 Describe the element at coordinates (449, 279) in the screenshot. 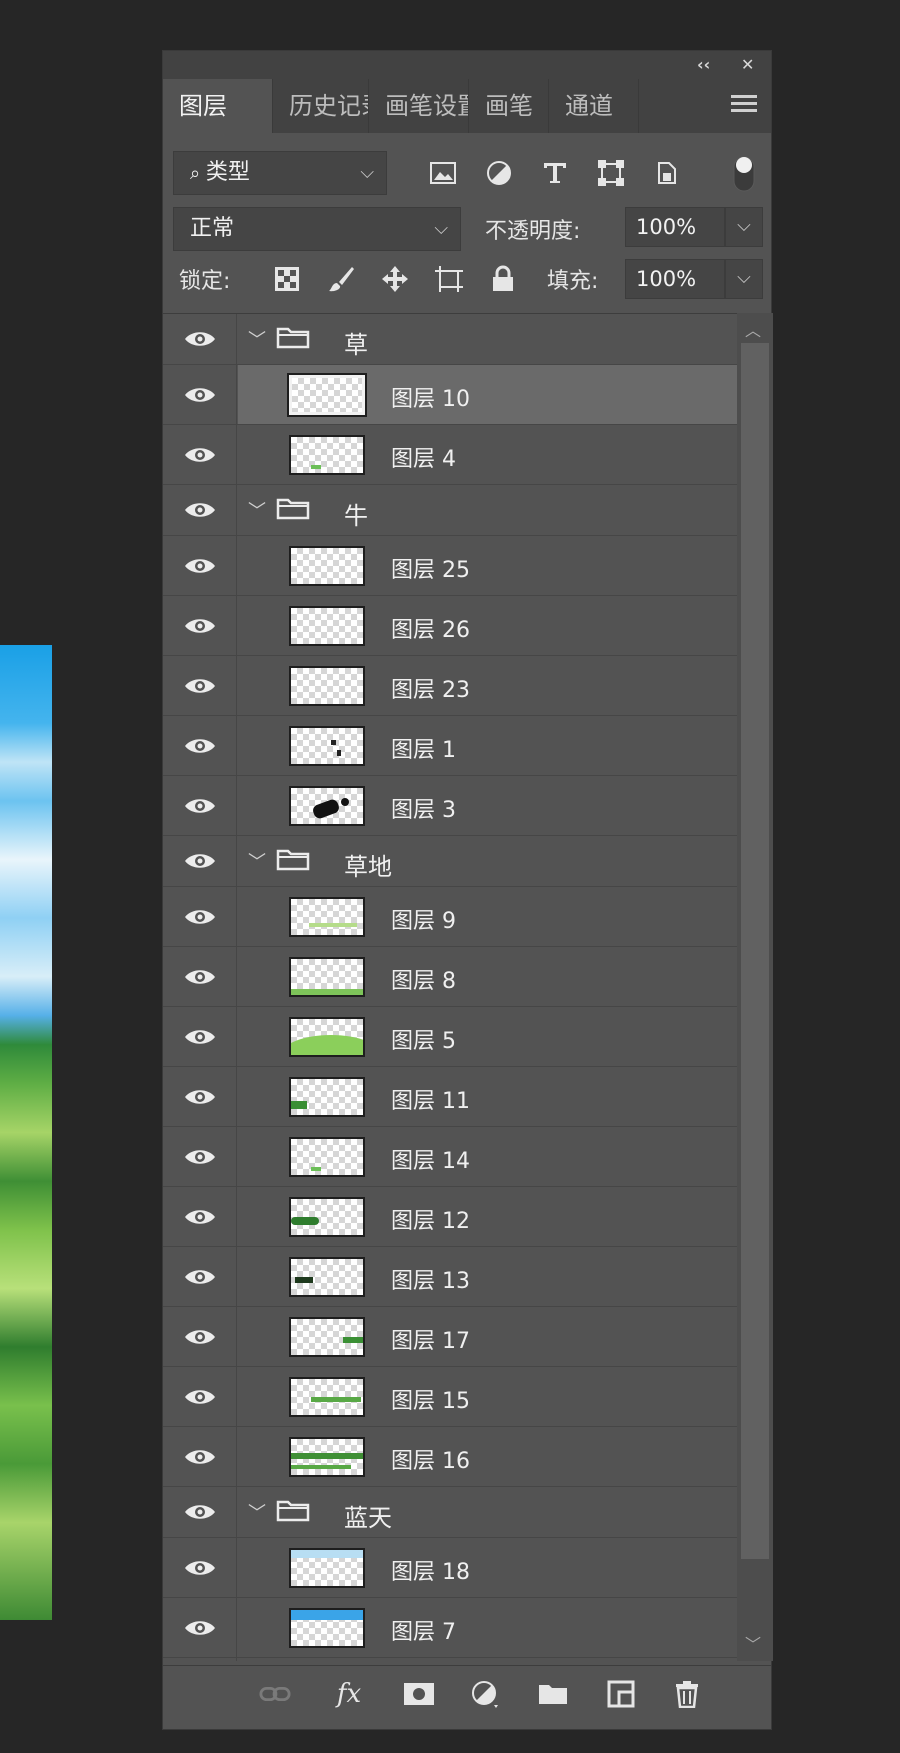

I see `lock-artboard-icon` at that location.